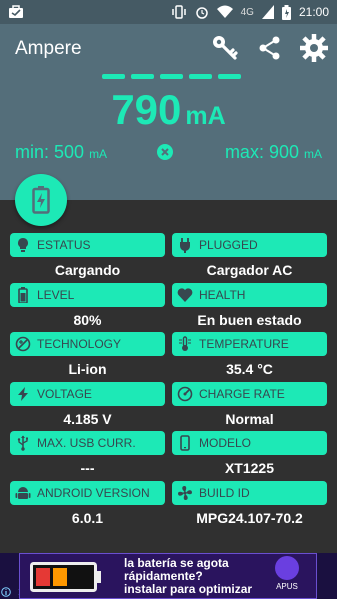 This screenshot has height=599, width=337. Describe the element at coordinates (98, 154) in the screenshot. I see `min-unit: mA` at that location.